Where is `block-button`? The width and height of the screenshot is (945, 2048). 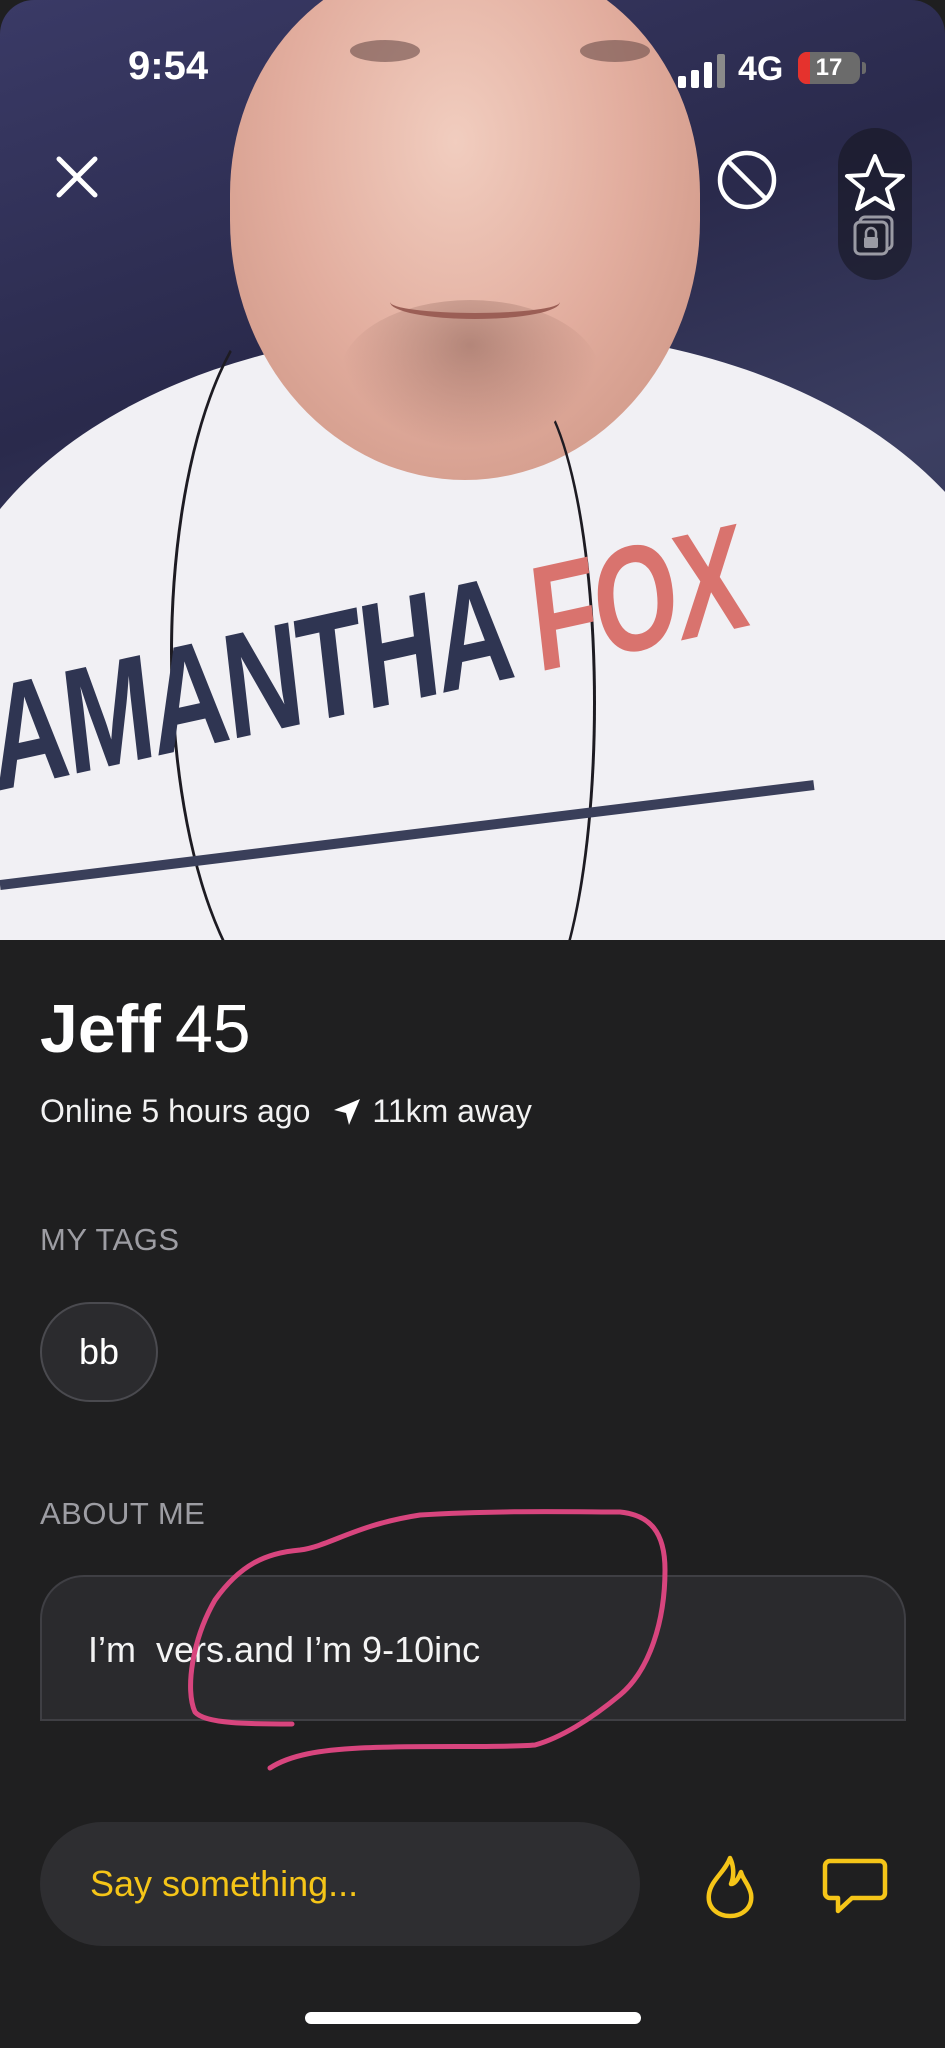
block-button is located at coordinates (747, 180).